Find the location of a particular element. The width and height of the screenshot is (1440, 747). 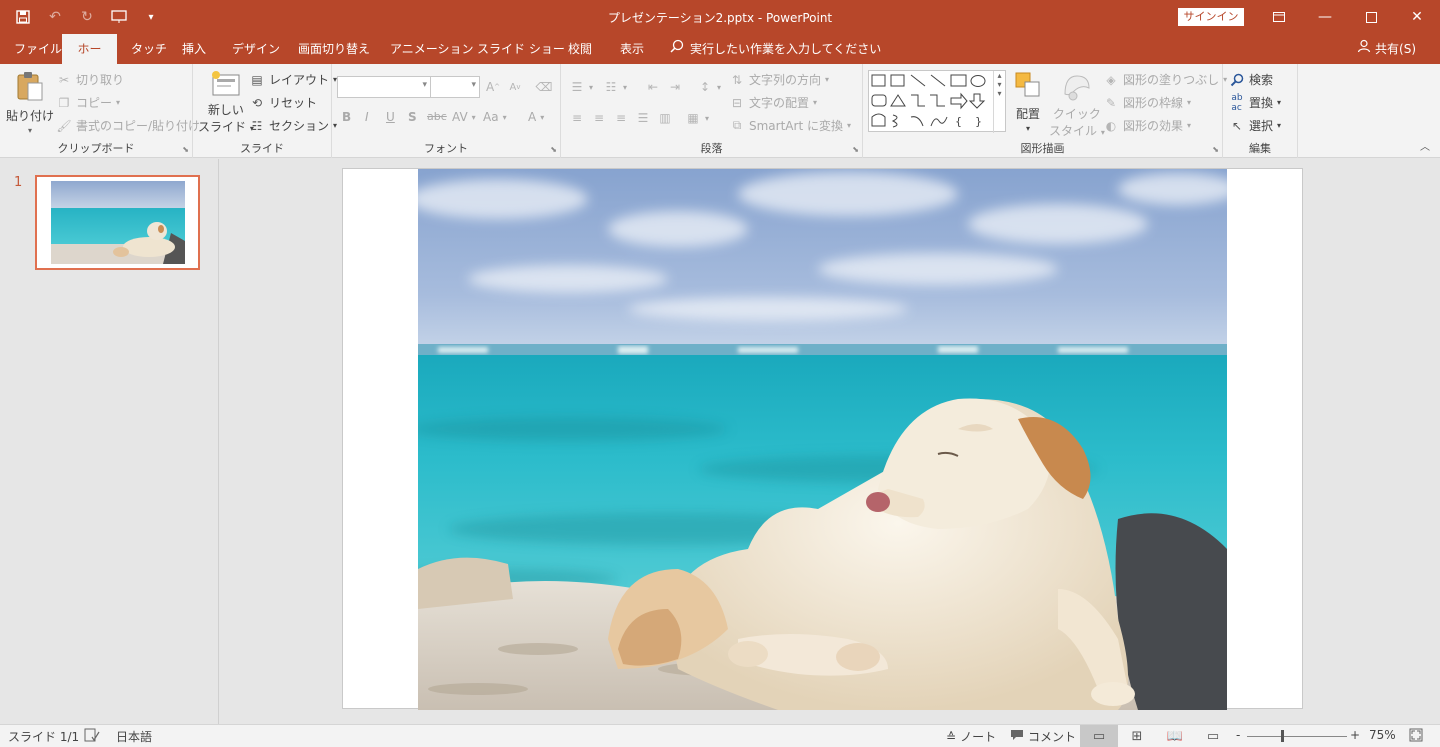

tab-design: デザイン is located at coordinates (256, 49).